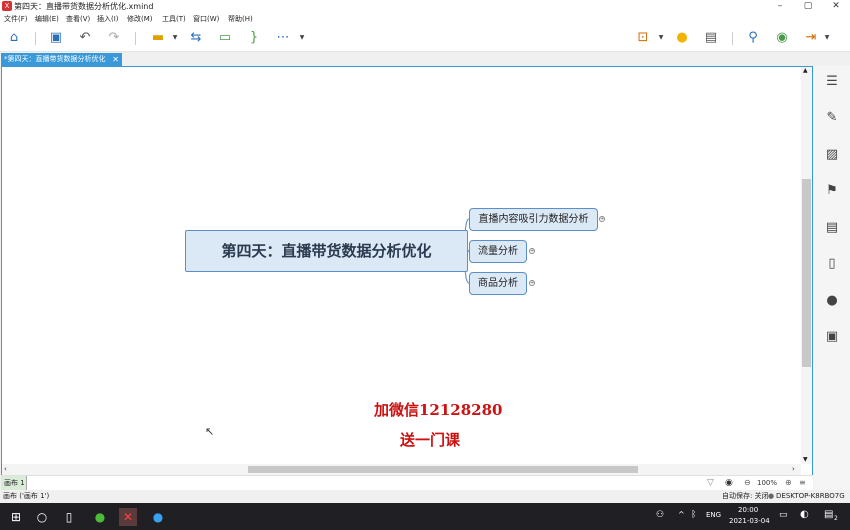 The height and width of the screenshot is (530, 850). Describe the element at coordinates (55, 59) in the screenshot. I see `tab-label: *第四天：直播带货数据分析优化` at that location.